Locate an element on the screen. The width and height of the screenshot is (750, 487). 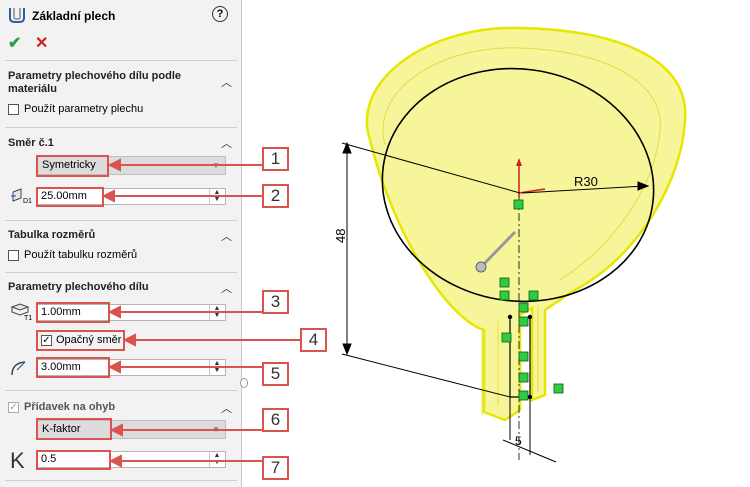
height-dimension-label: 48 is located at coordinates (340, 236).